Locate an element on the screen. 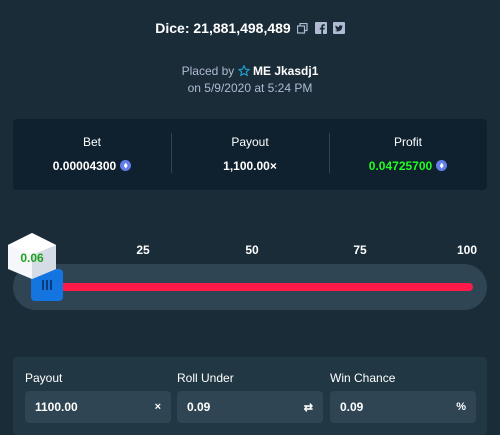  payout-field-label: Payout is located at coordinates (44, 378).